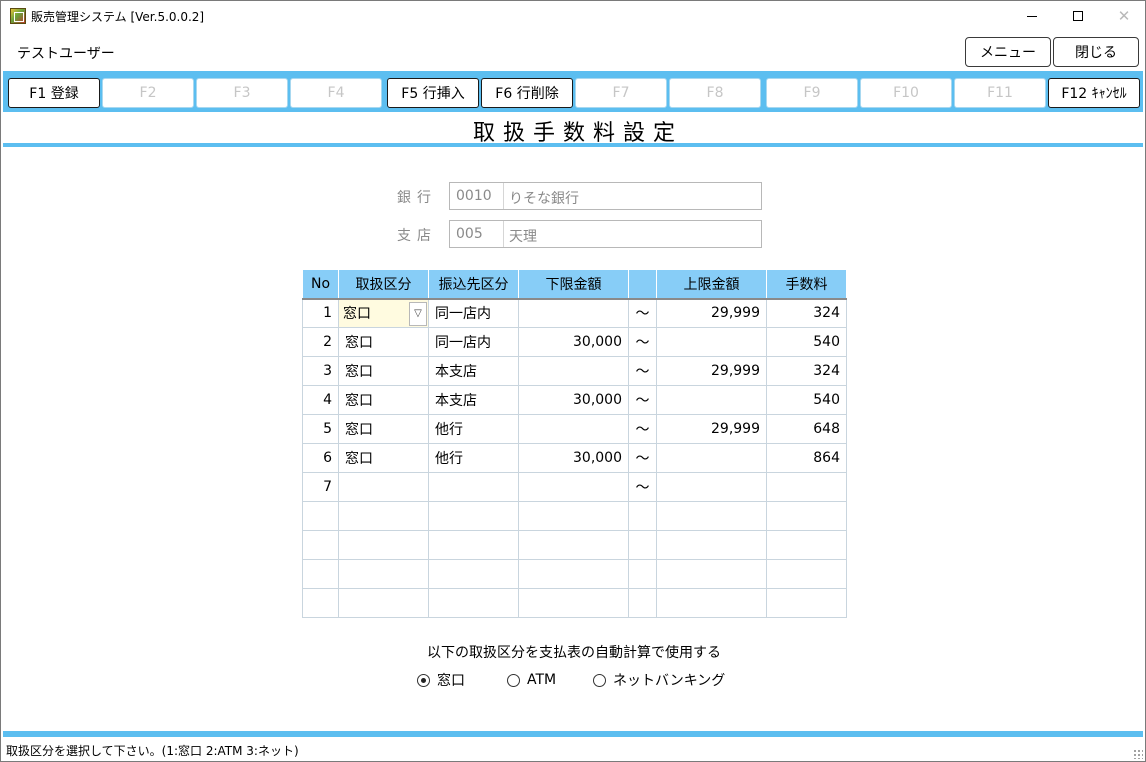  Describe the element at coordinates (1000, 93) in the screenshot. I see `f11-button: F11` at that location.